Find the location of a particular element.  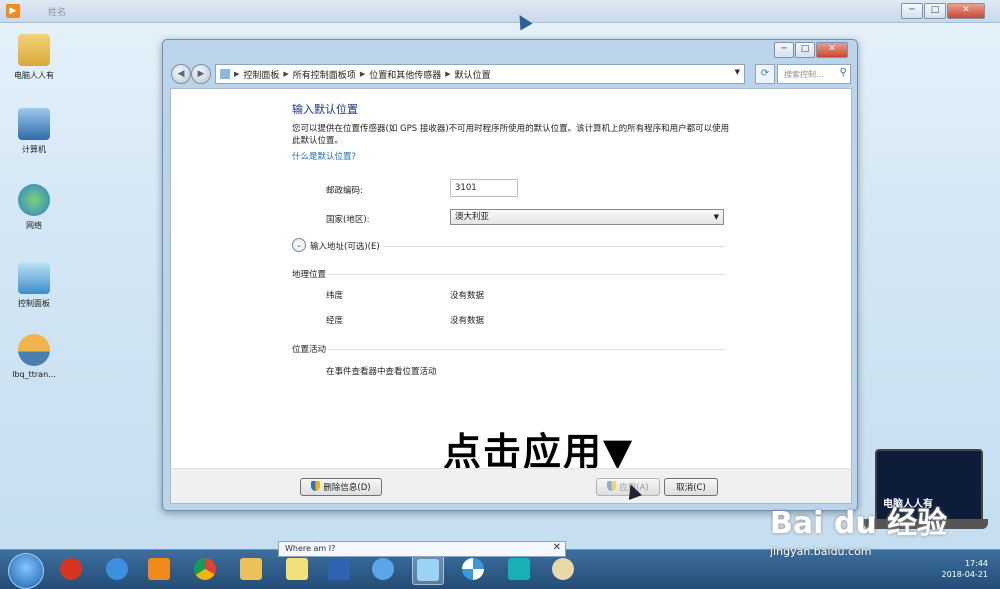

desktop-icon-label: 计算机 is located at coordinates (34, 149).